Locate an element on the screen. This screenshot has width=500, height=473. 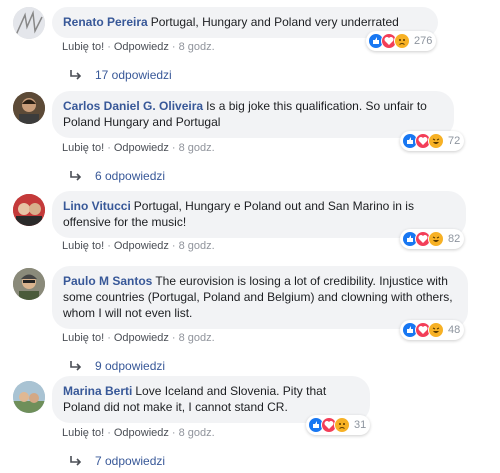
view-replies-link: 6 odpowiedzi is located at coordinates (117, 176).